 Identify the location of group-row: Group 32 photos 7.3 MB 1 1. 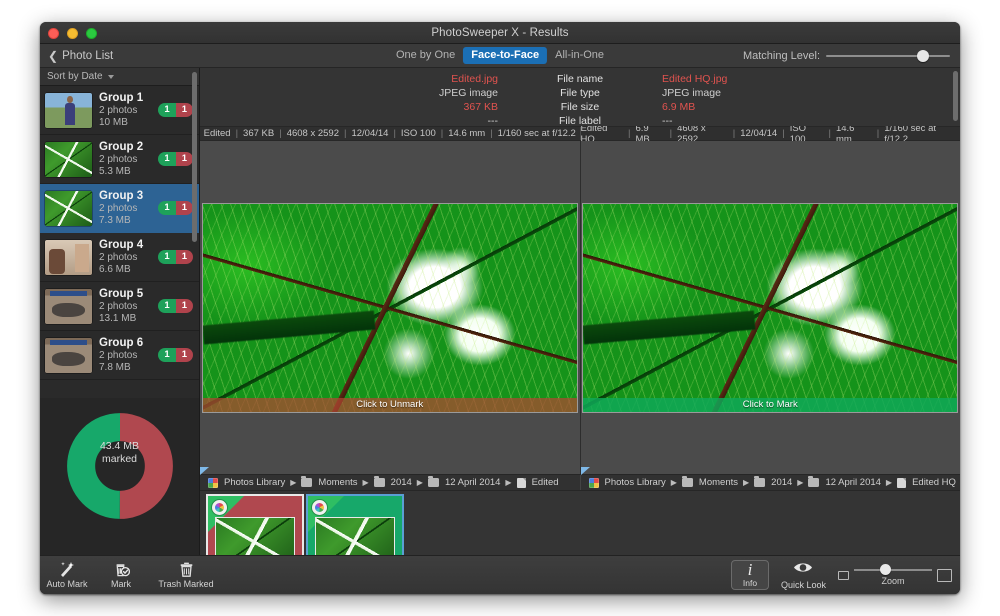
(119, 208).